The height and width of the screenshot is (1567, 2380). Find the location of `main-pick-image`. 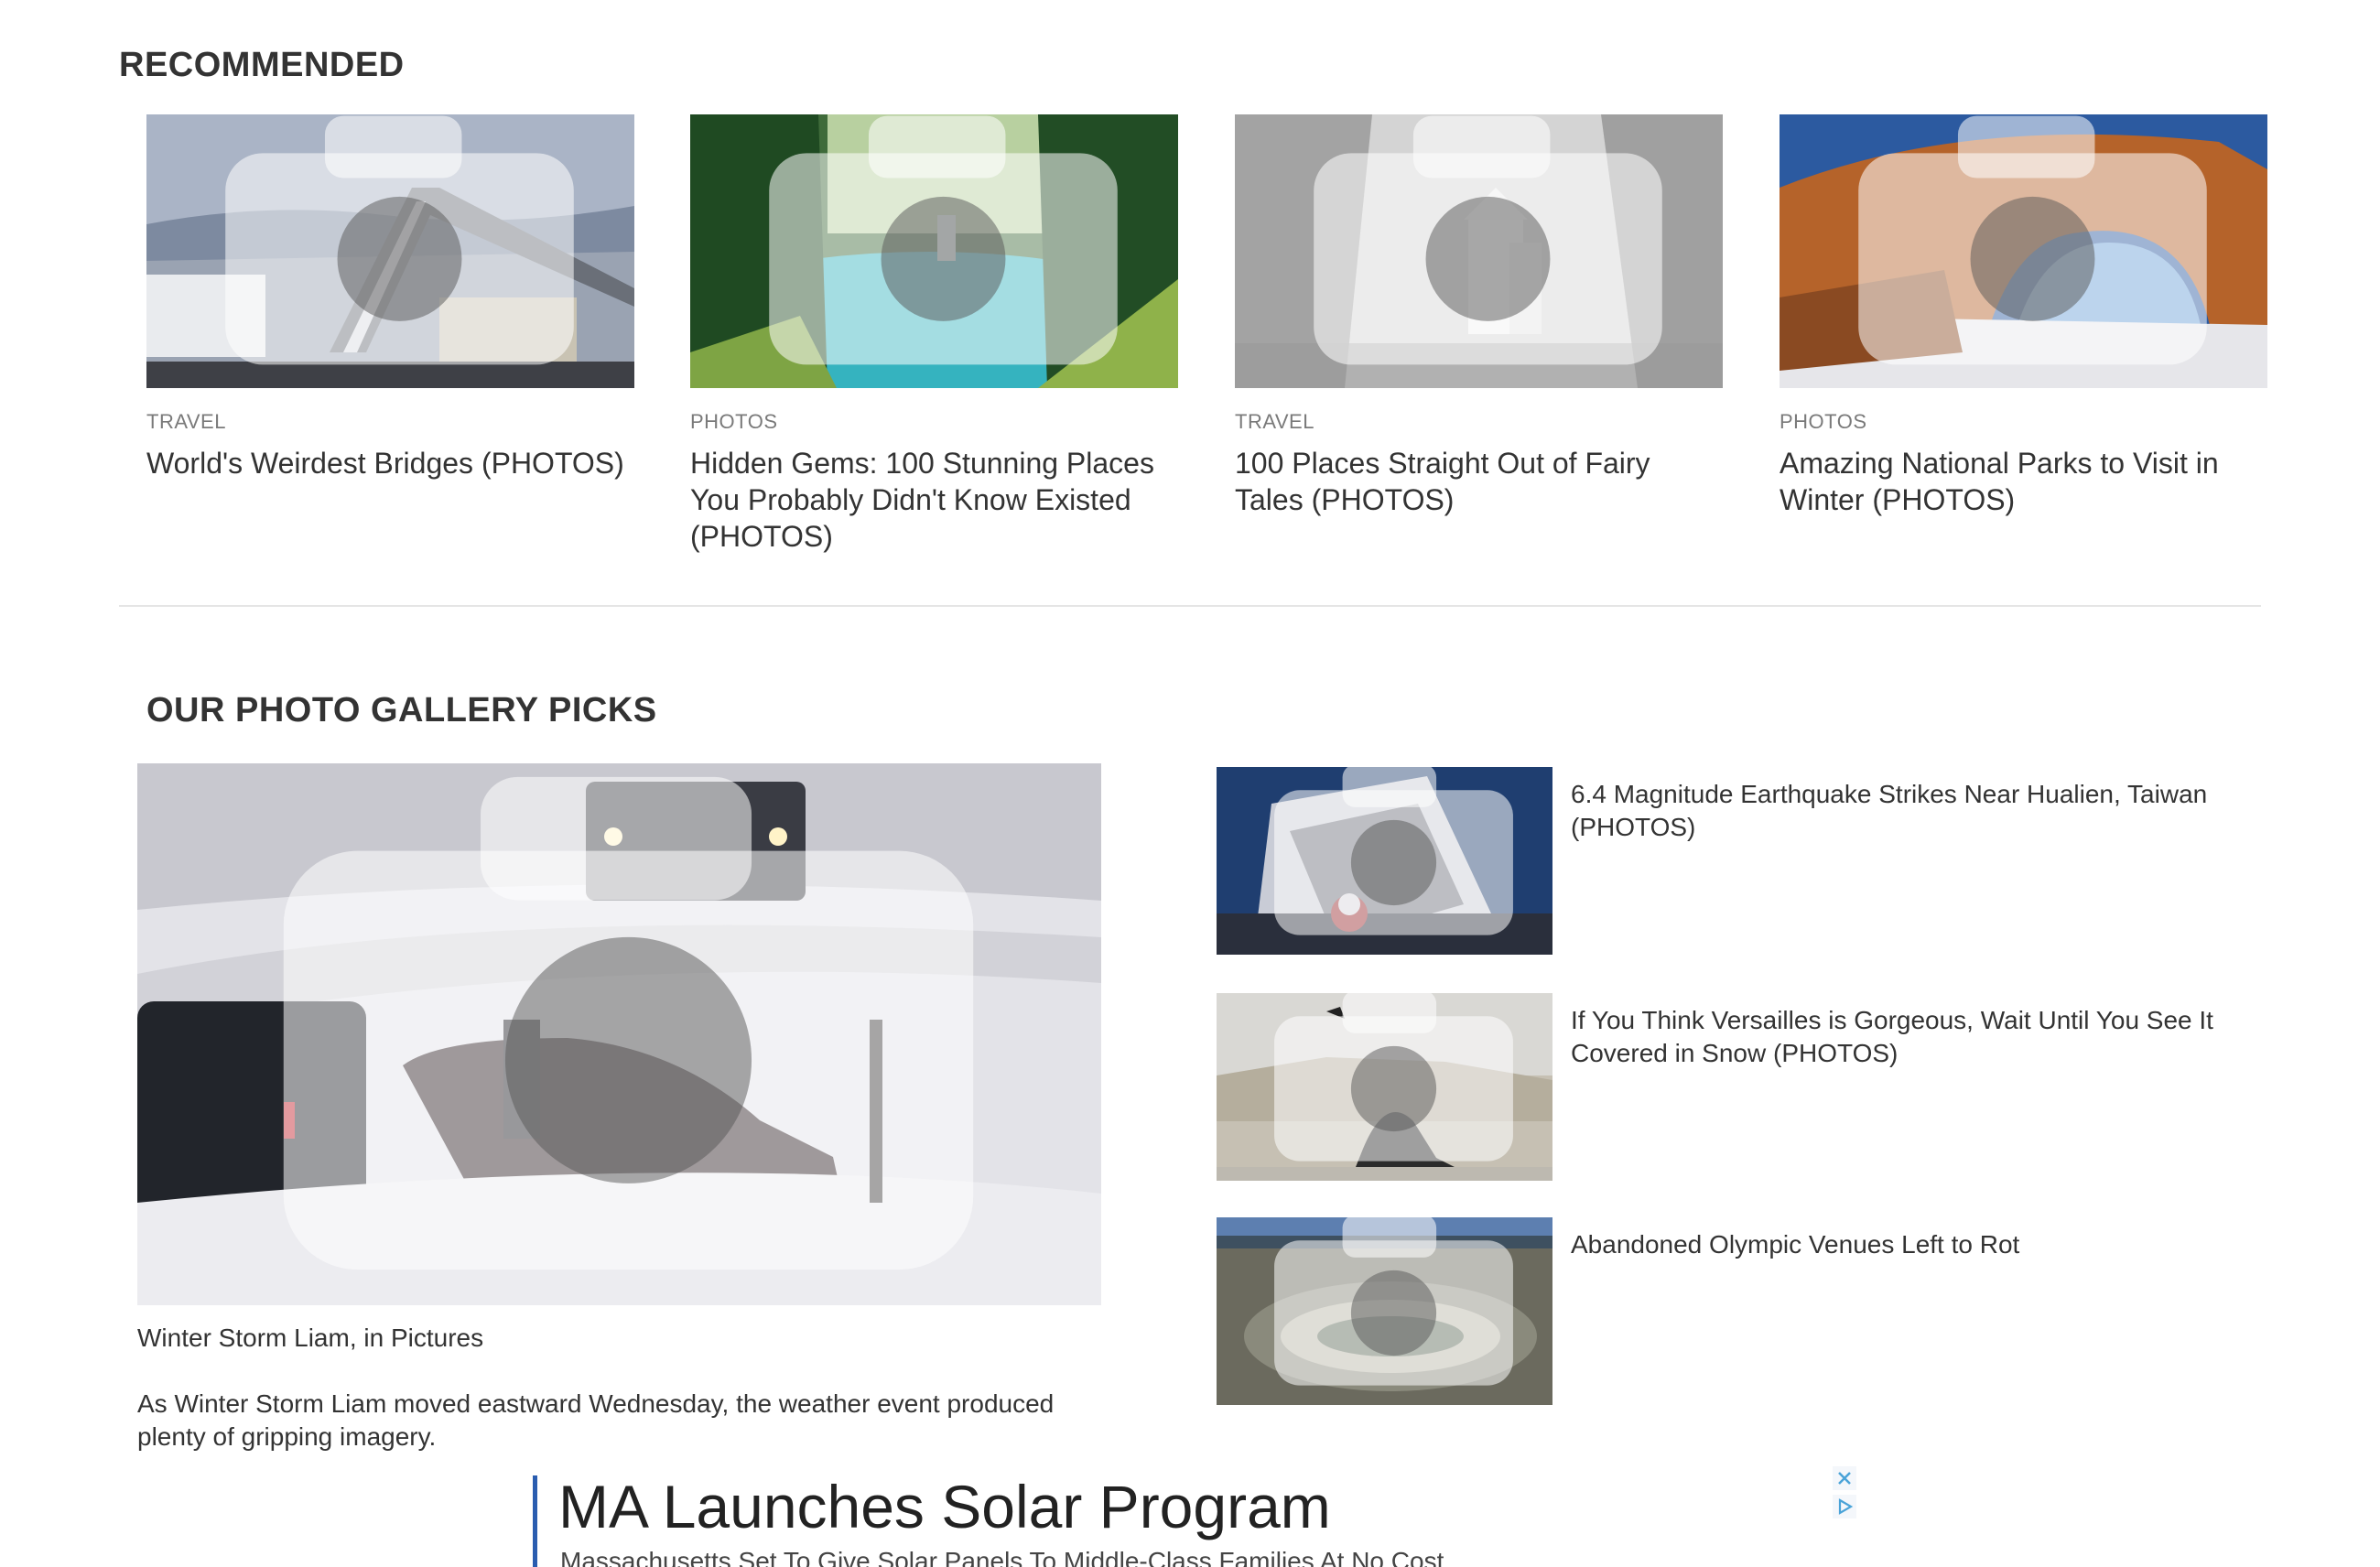

main-pick-image is located at coordinates (619, 1034).